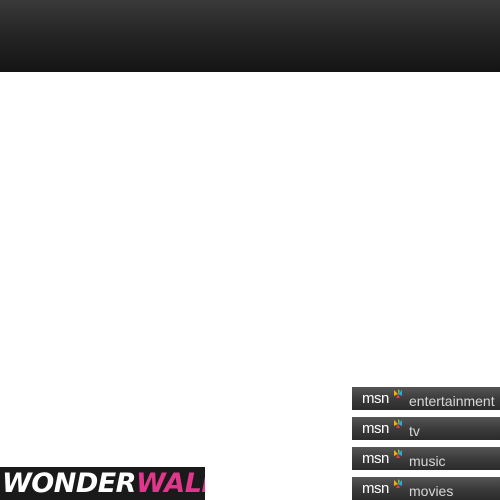  Describe the element at coordinates (431, 491) in the screenshot. I see `section-label: movies` at that location.